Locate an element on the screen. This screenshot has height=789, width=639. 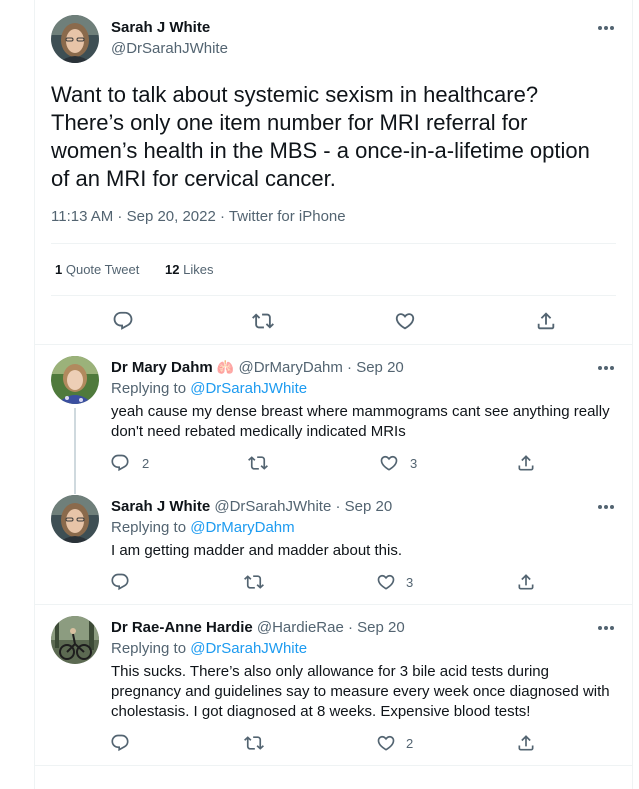
replying-to: Replying to @DrMaryDahm is located at coordinates (203, 527).